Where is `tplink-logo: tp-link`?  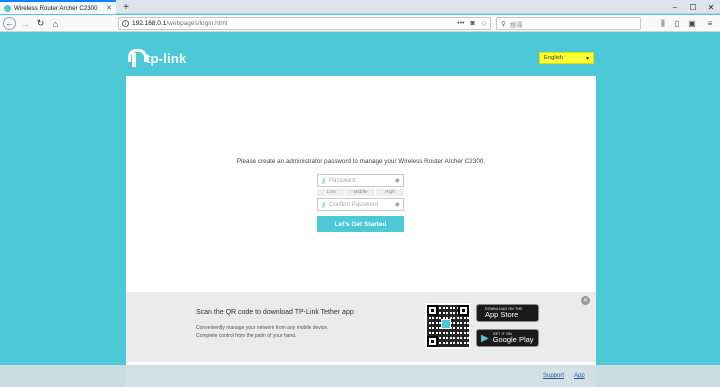 tplink-logo: tp-link is located at coordinates (155, 58).